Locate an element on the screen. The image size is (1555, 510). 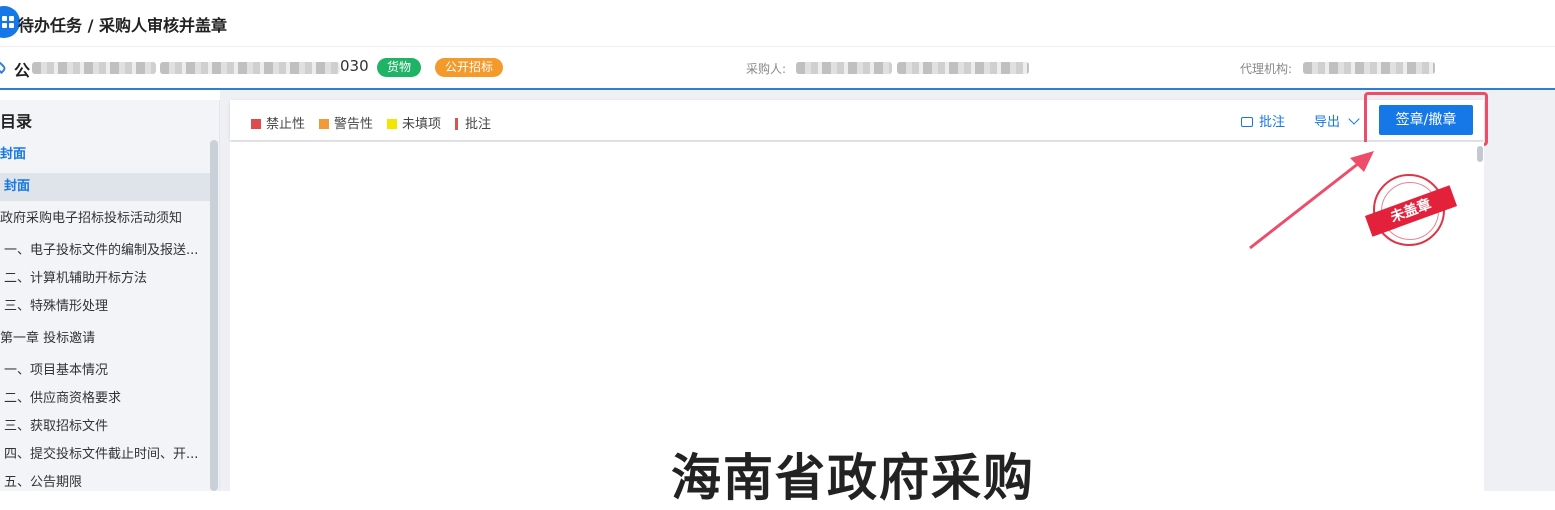
export-dropdown: 导出 is located at coordinates (1337, 120).